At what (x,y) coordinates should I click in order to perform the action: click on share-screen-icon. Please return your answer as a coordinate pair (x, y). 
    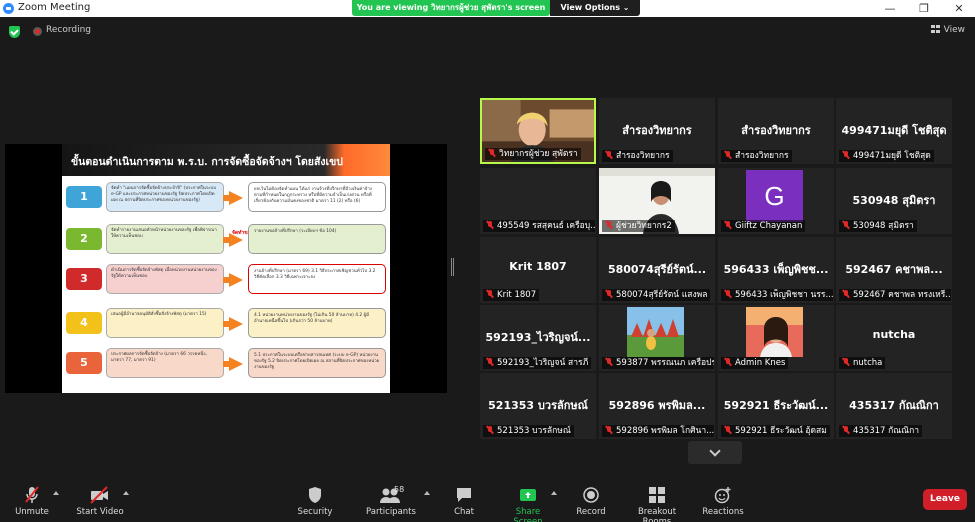
    Looking at the image, I should click on (528, 495).